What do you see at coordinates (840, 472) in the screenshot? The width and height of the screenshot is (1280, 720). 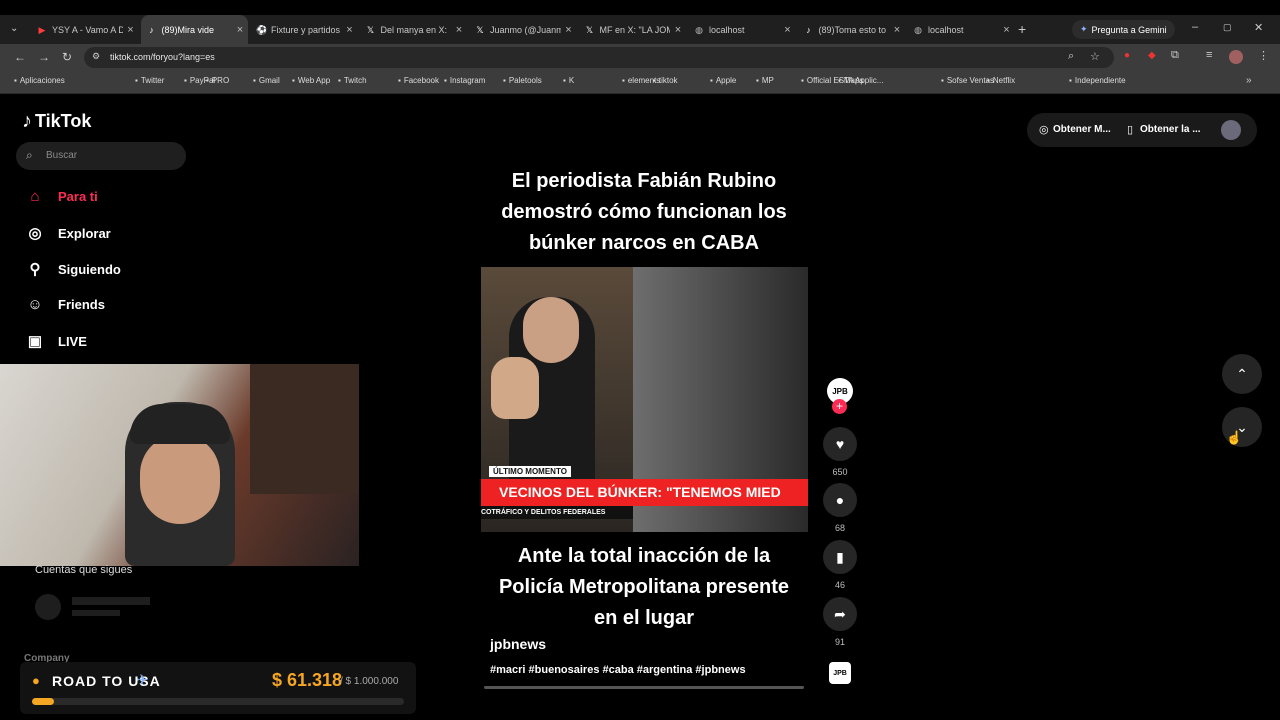 I see `like-count: 650` at bounding box center [840, 472].